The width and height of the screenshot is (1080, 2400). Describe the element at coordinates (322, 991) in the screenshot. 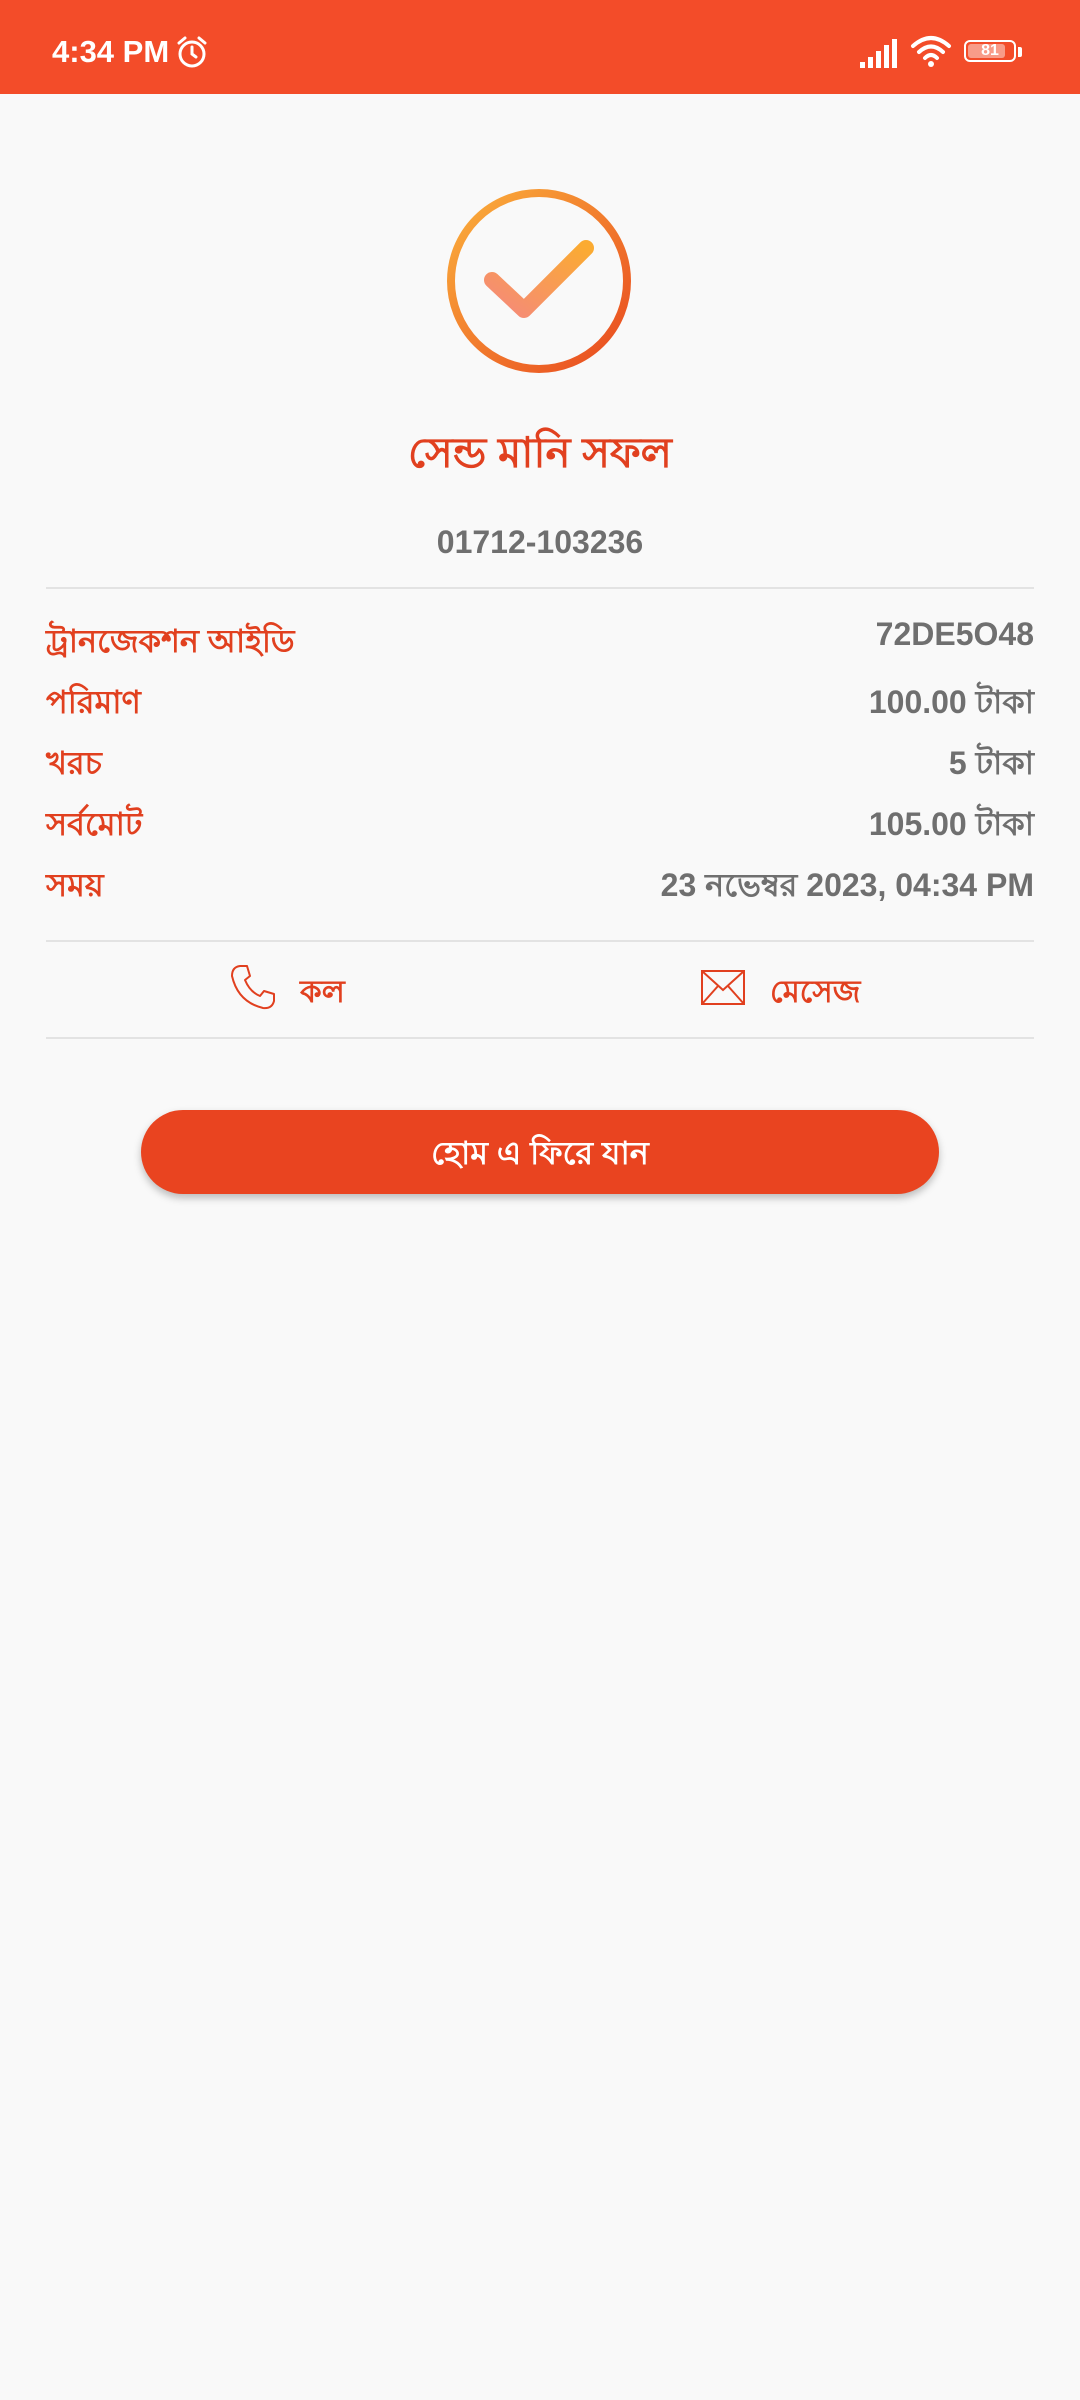

I see `call-label: কল` at that location.